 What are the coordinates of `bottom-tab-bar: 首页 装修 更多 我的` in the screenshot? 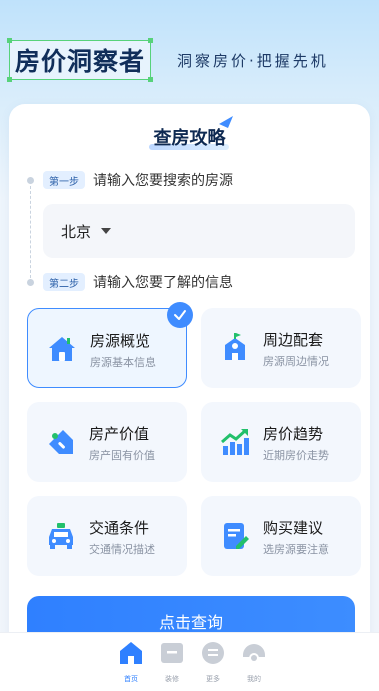 It's located at (189, 661).